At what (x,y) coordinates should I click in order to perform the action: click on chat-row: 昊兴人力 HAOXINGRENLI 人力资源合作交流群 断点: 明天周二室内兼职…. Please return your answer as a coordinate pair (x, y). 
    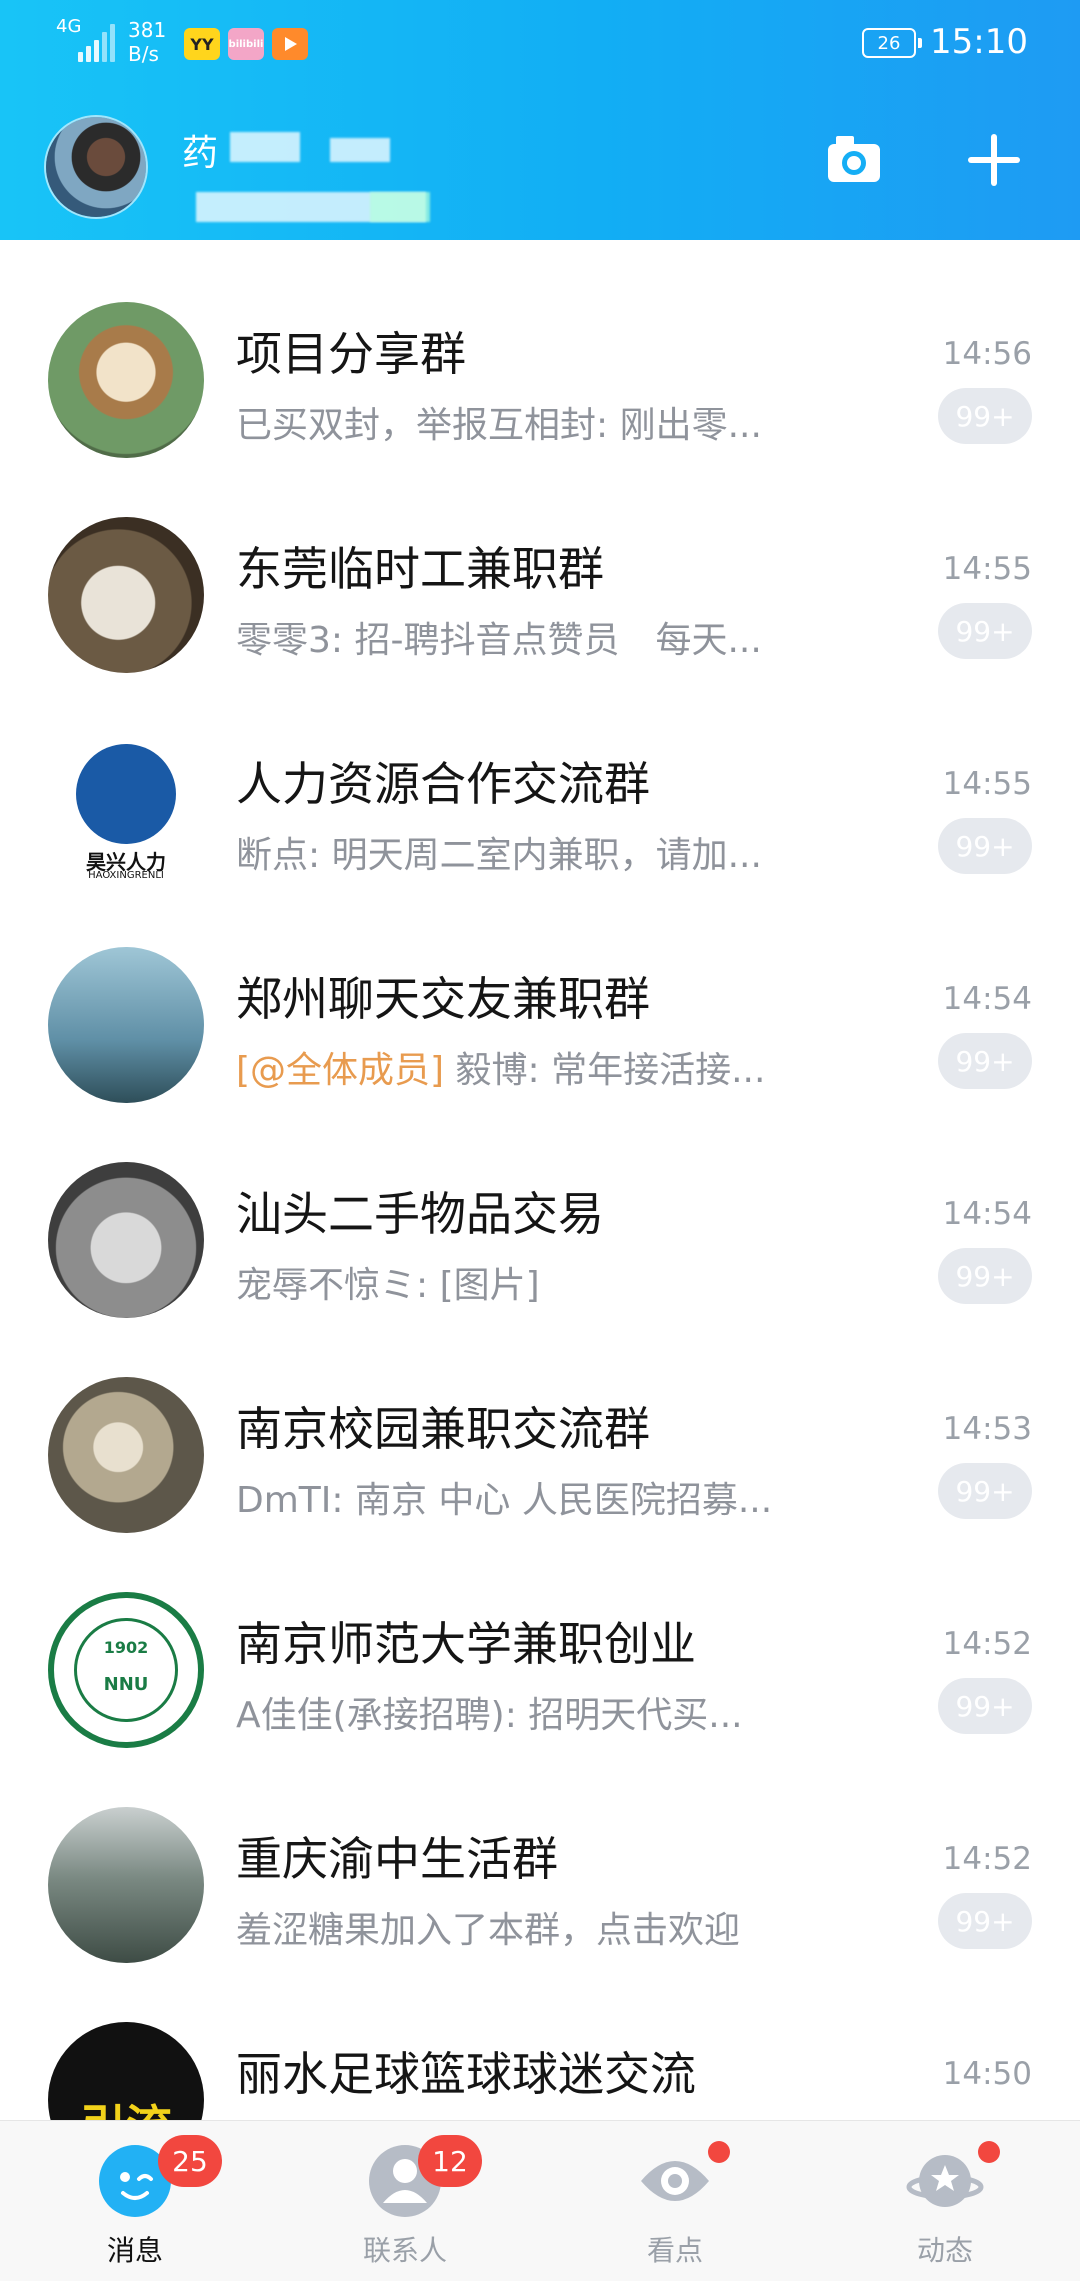
    Looking at the image, I should click on (540, 779).